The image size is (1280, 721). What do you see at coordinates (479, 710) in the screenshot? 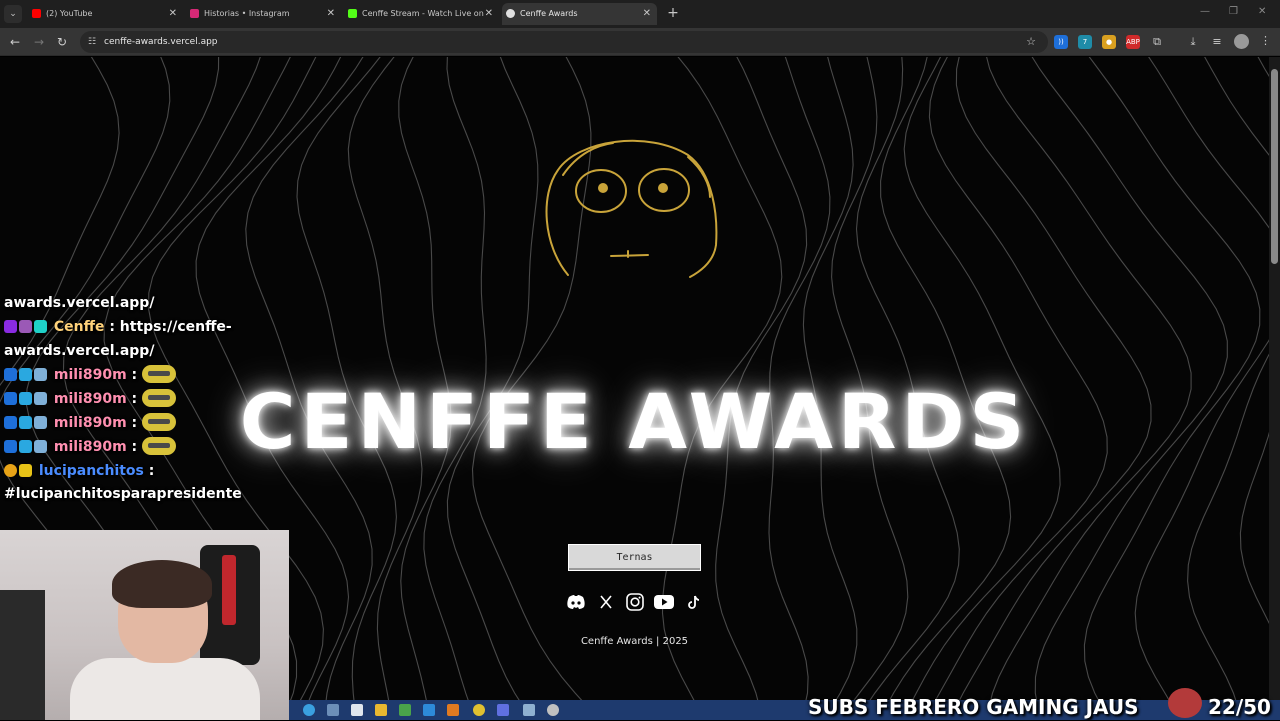
I see `chrome-icon` at bounding box center [479, 710].